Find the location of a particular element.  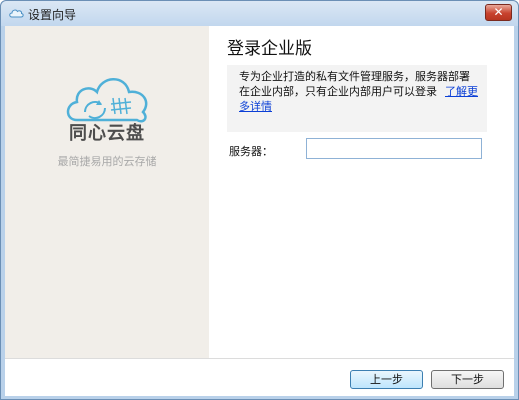

cloud-icon is located at coordinates (16, 13).